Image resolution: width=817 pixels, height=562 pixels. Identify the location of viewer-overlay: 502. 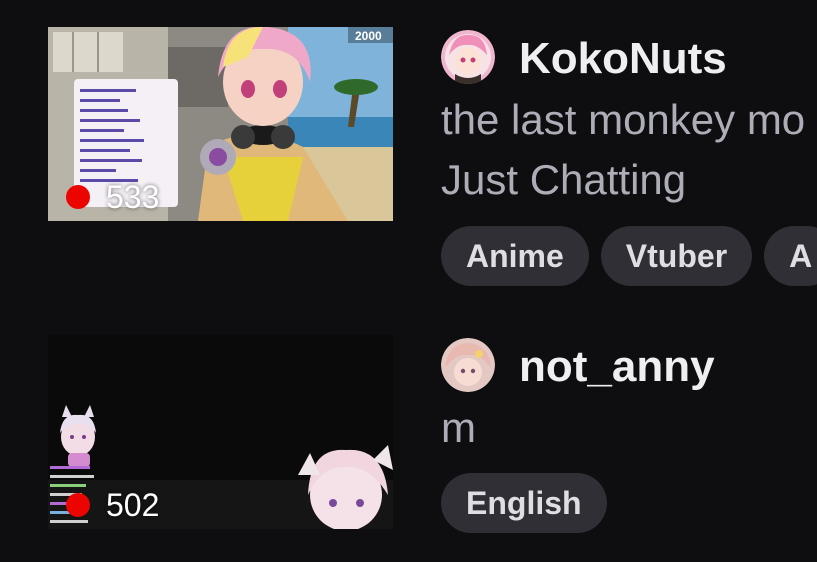
(112, 505).